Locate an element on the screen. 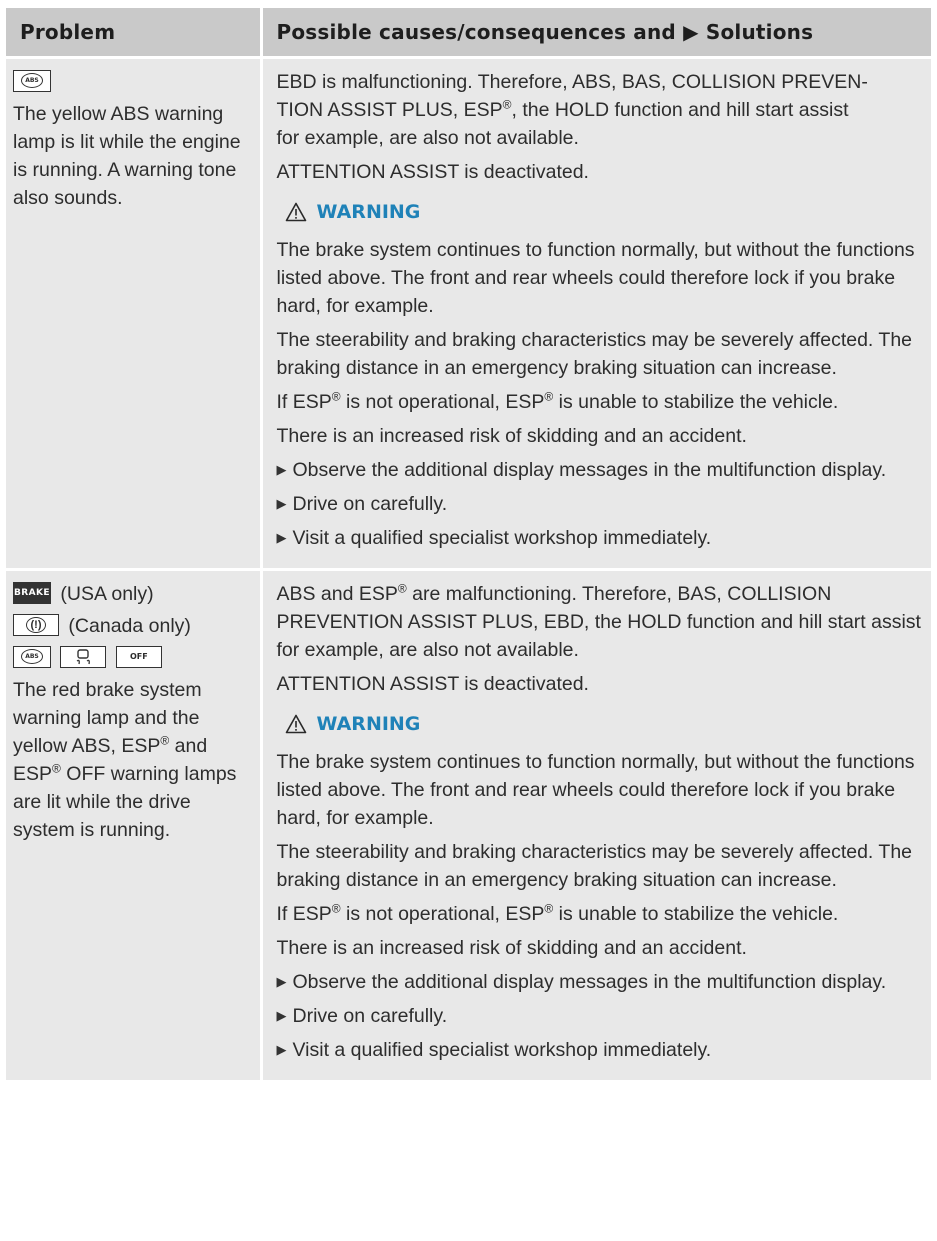  lamp-row: BRAKE (USA only) is located at coordinates (133, 594).